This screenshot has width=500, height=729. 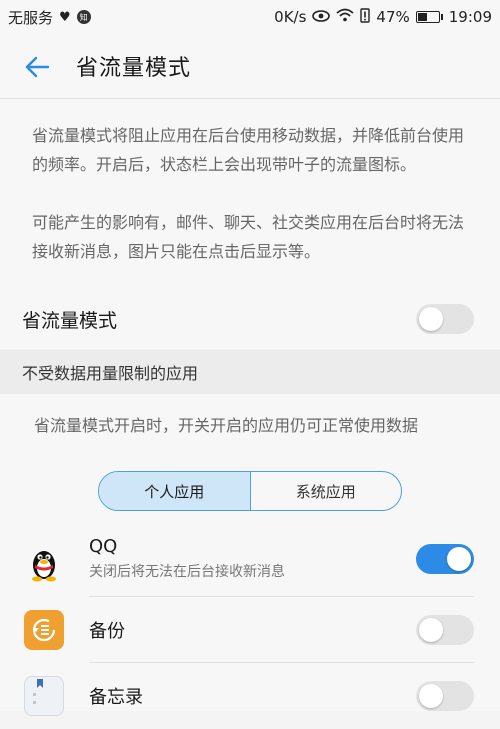 What do you see at coordinates (250, 319) in the screenshot?
I see `data-saver-row: 省流量模式` at bounding box center [250, 319].